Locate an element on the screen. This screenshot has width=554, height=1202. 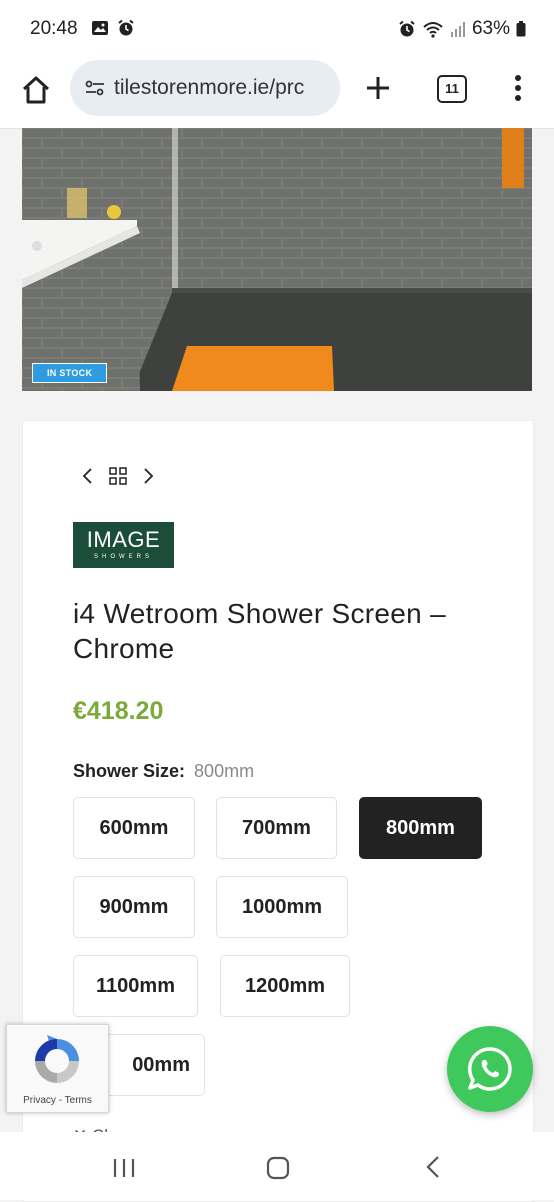
site-settings-icon is located at coordinates (95, 88).